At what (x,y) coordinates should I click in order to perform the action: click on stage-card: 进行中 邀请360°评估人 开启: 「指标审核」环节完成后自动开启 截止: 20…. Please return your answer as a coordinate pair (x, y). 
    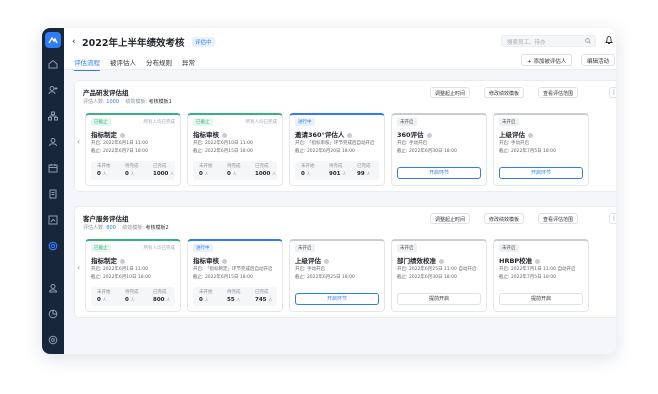
    Looking at the image, I should click on (337, 149).